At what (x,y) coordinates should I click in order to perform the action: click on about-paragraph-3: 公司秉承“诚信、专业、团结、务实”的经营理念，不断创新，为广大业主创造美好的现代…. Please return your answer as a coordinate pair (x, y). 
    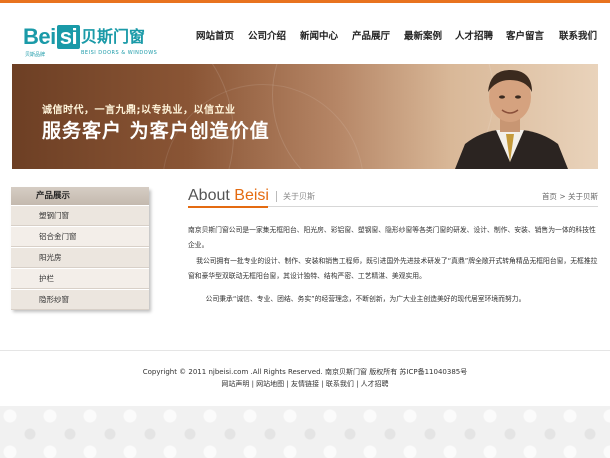
    Looking at the image, I should click on (365, 299).